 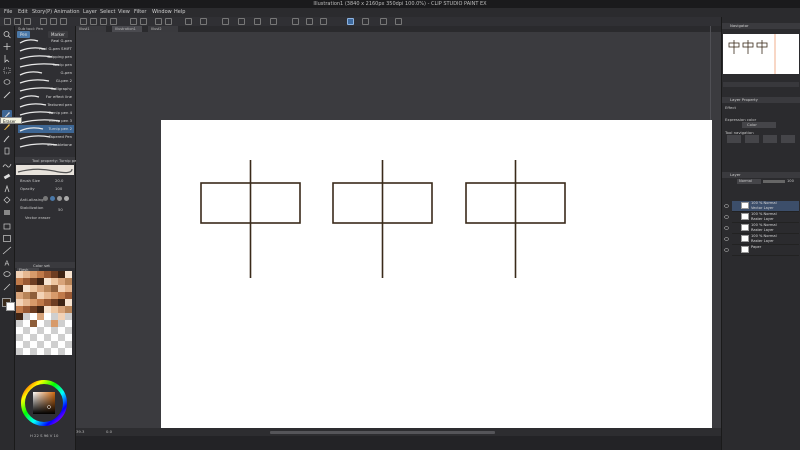 What do you see at coordinates (56, 199) in the screenshot?
I see `antialias-options` at bounding box center [56, 199].